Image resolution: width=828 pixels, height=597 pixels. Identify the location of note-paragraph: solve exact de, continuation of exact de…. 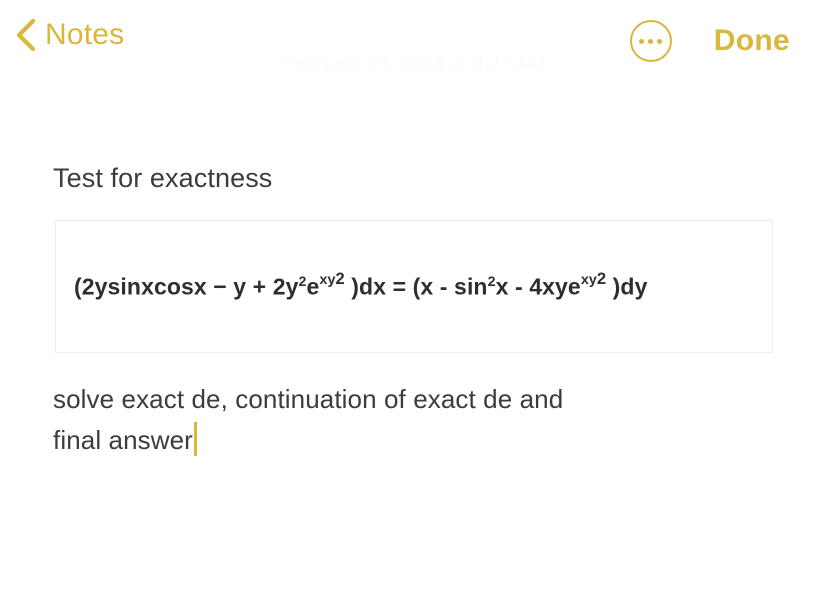
(403, 420).